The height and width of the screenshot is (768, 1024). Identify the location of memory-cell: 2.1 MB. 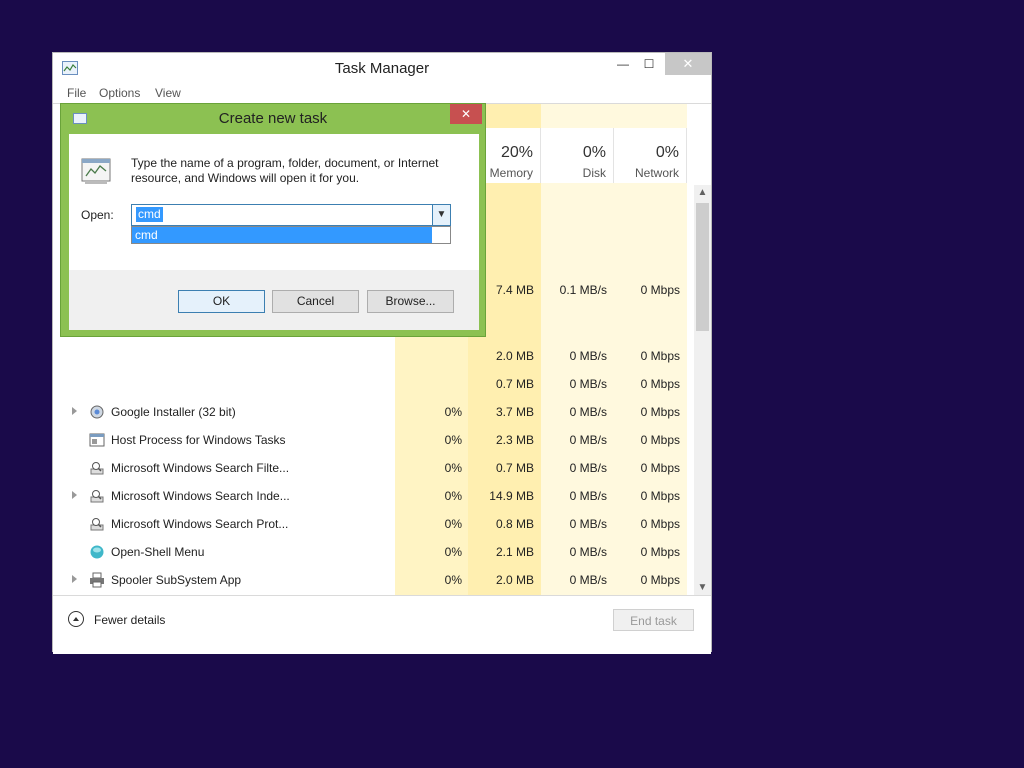
(514, 552).